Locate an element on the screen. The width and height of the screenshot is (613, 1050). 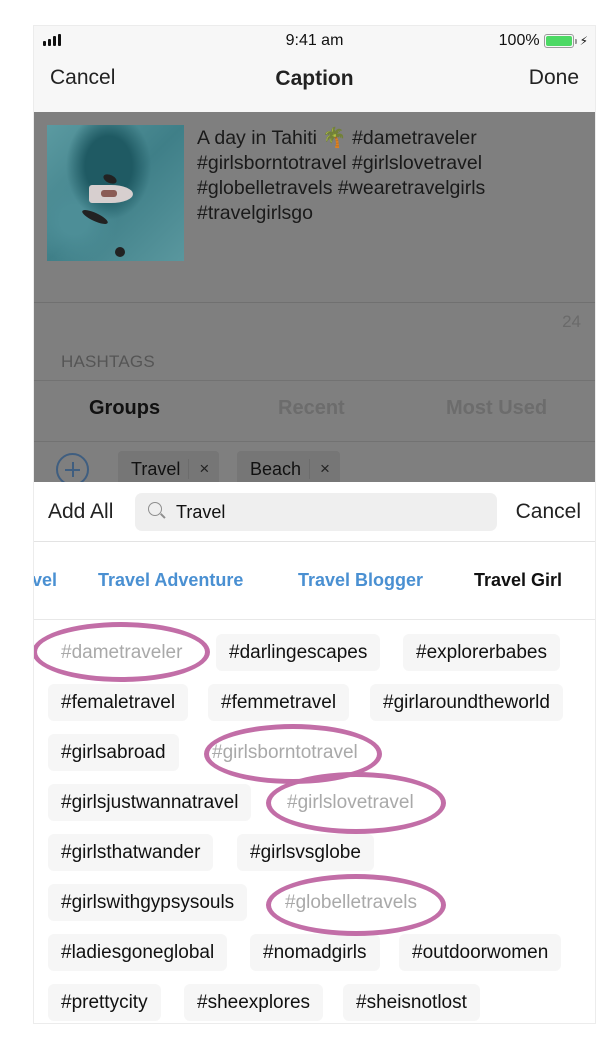
search-cancel-button: Cancel is located at coordinates (548, 512).